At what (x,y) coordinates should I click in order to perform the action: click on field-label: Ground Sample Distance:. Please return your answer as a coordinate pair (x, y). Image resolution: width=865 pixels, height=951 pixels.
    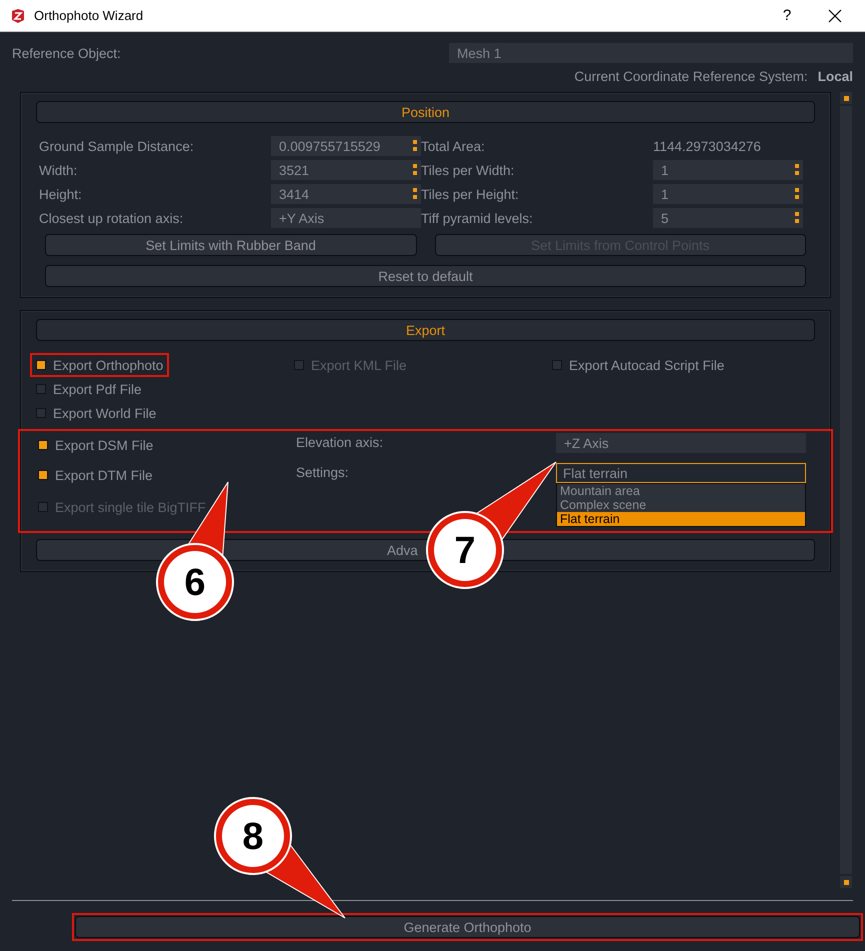
    Looking at the image, I should click on (117, 146).